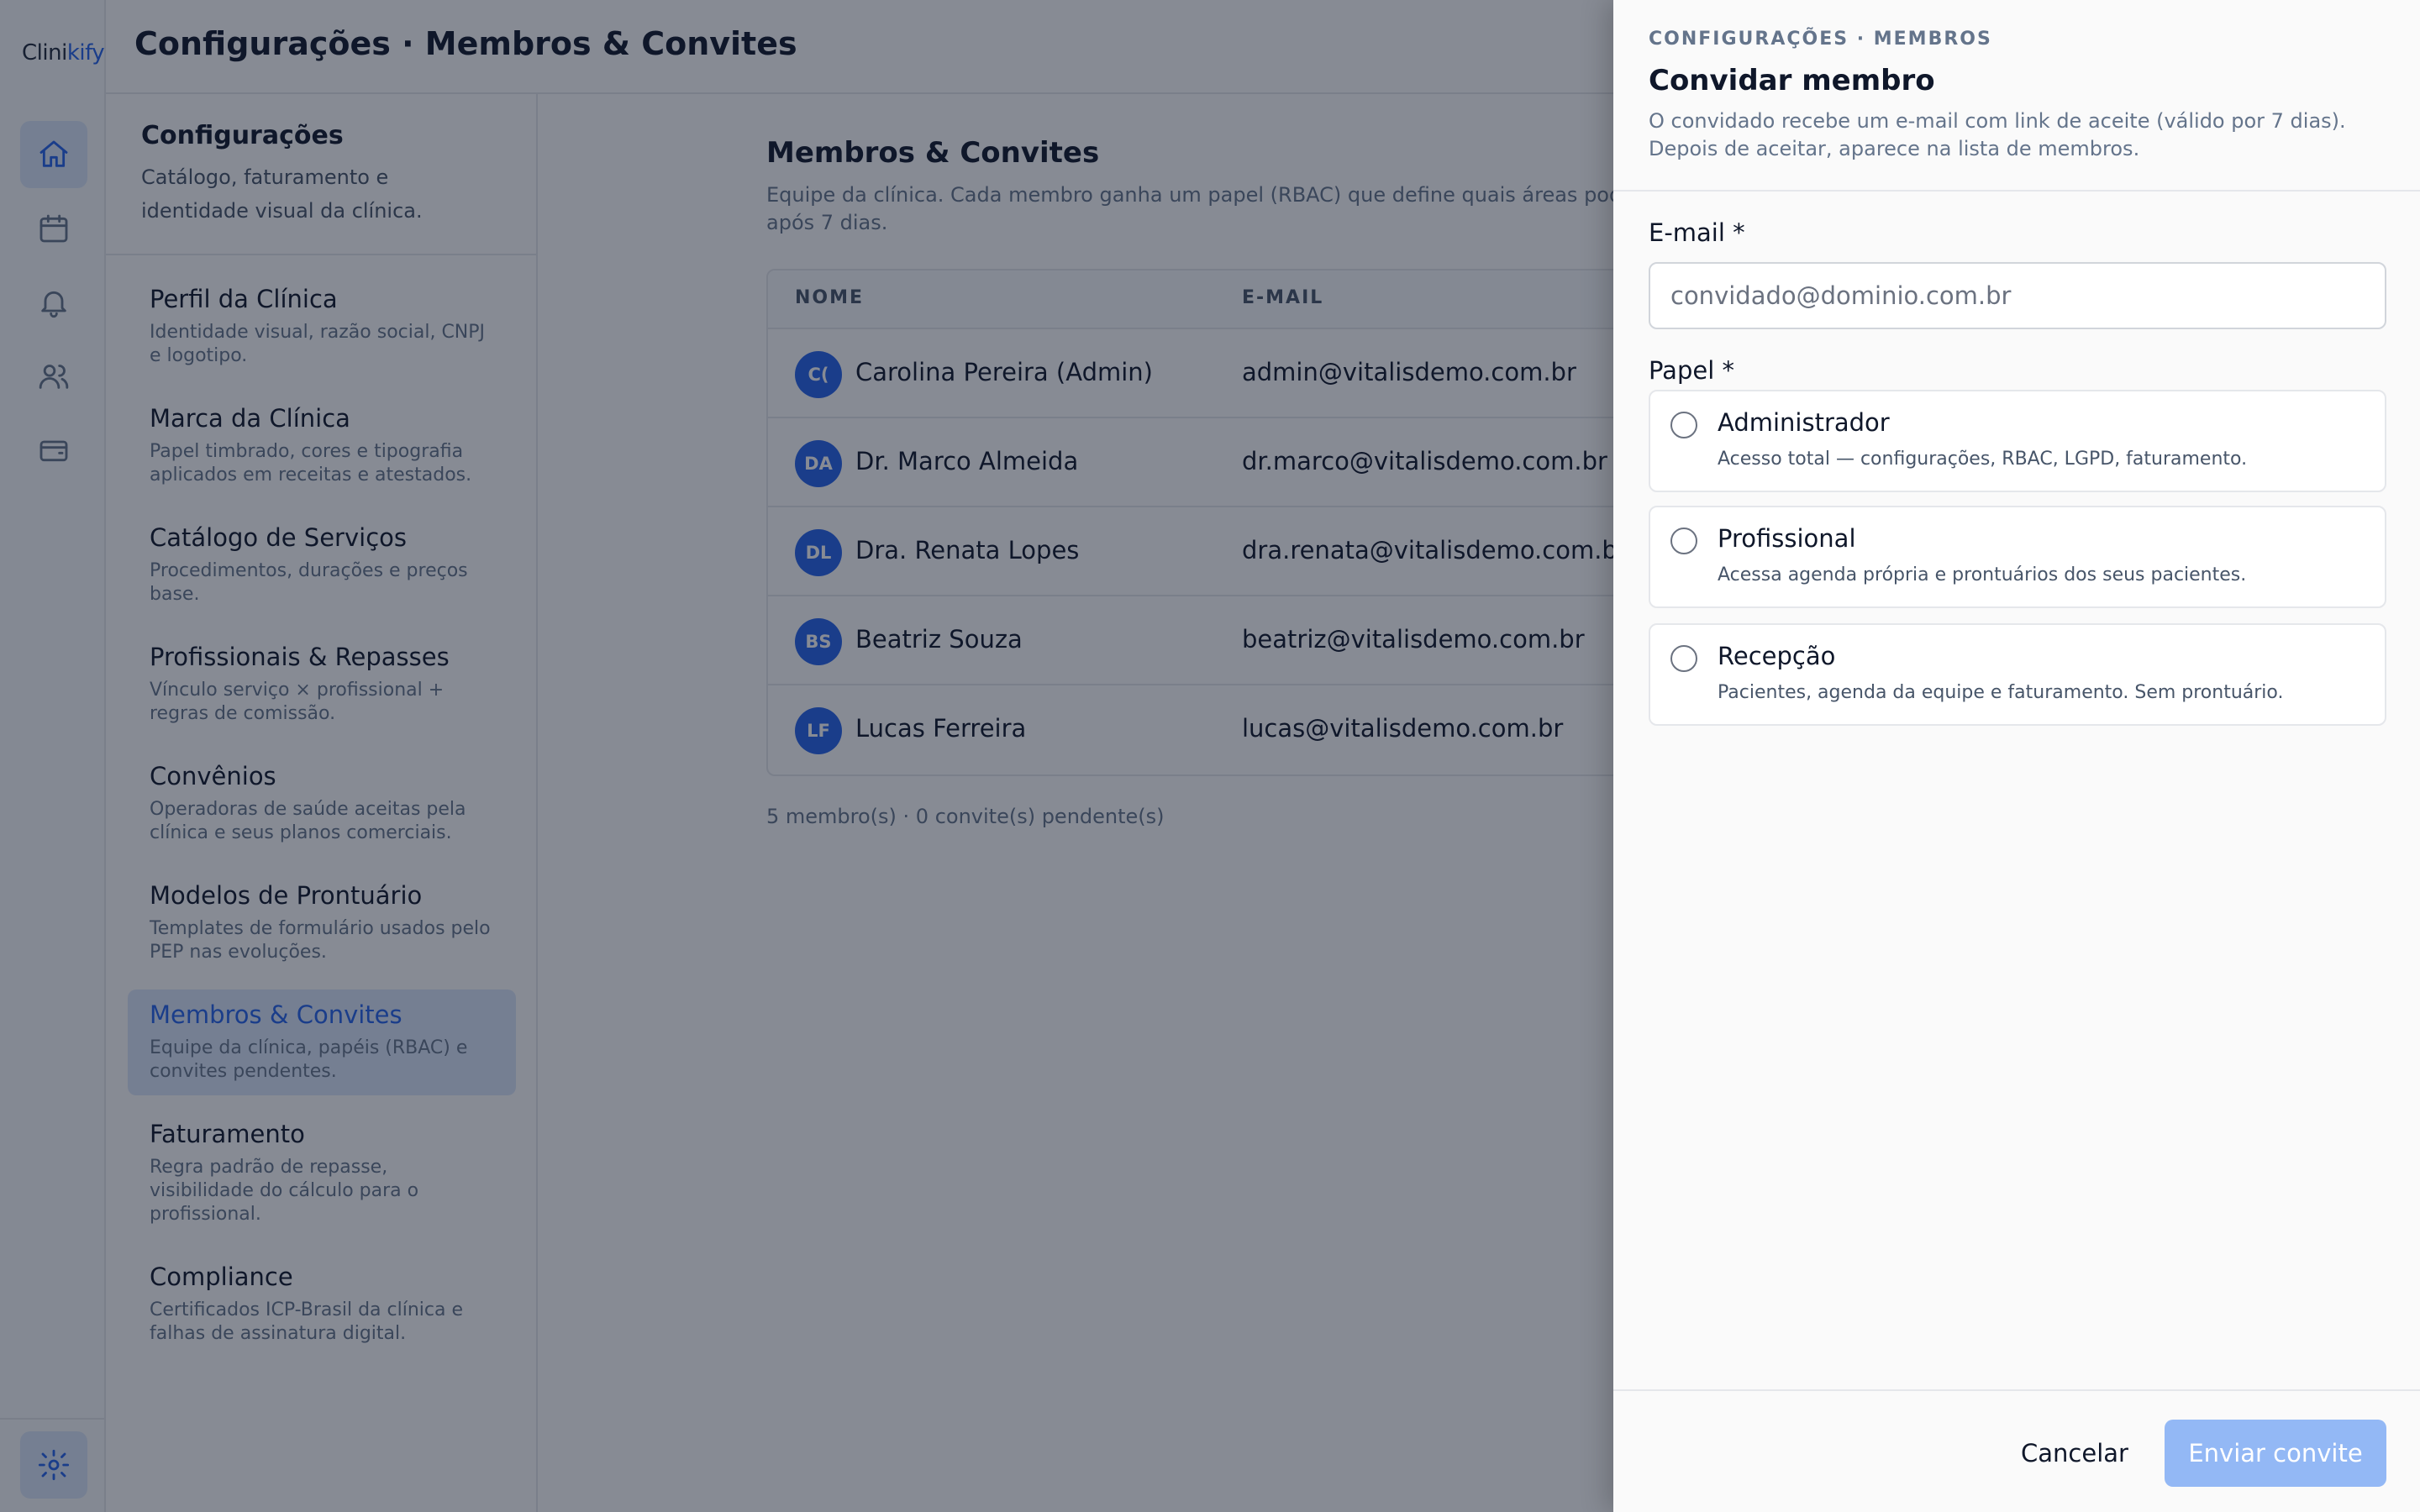 This screenshot has width=2420, height=1512. What do you see at coordinates (2275, 1453) in the screenshot?
I see `send-invite-button: Enviar convite` at bounding box center [2275, 1453].